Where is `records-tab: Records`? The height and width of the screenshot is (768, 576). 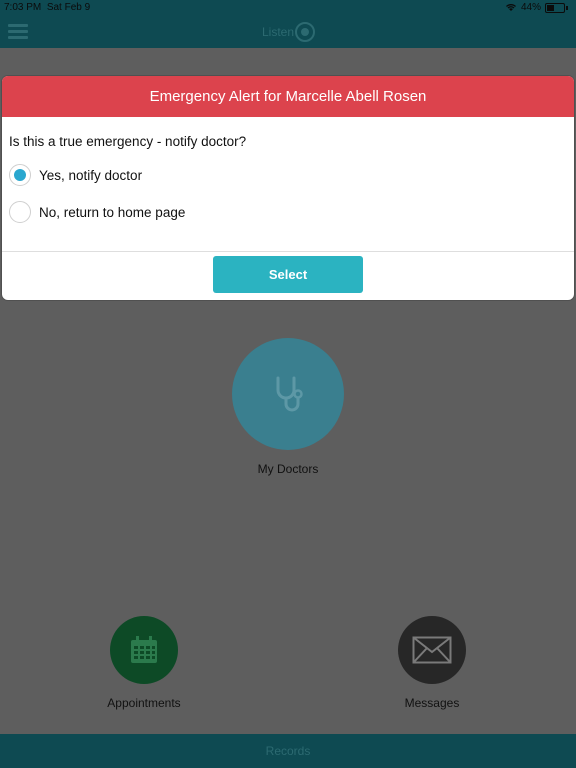 records-tab: Records is located at coordinates (288, 751).